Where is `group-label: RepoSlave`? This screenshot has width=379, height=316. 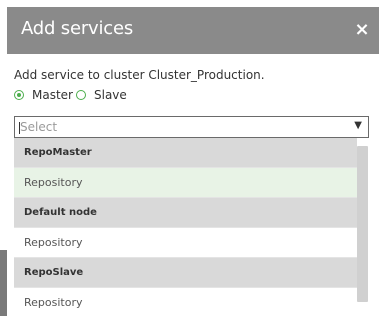
group-label: RepoSlave is located at coordinates (54, 272).